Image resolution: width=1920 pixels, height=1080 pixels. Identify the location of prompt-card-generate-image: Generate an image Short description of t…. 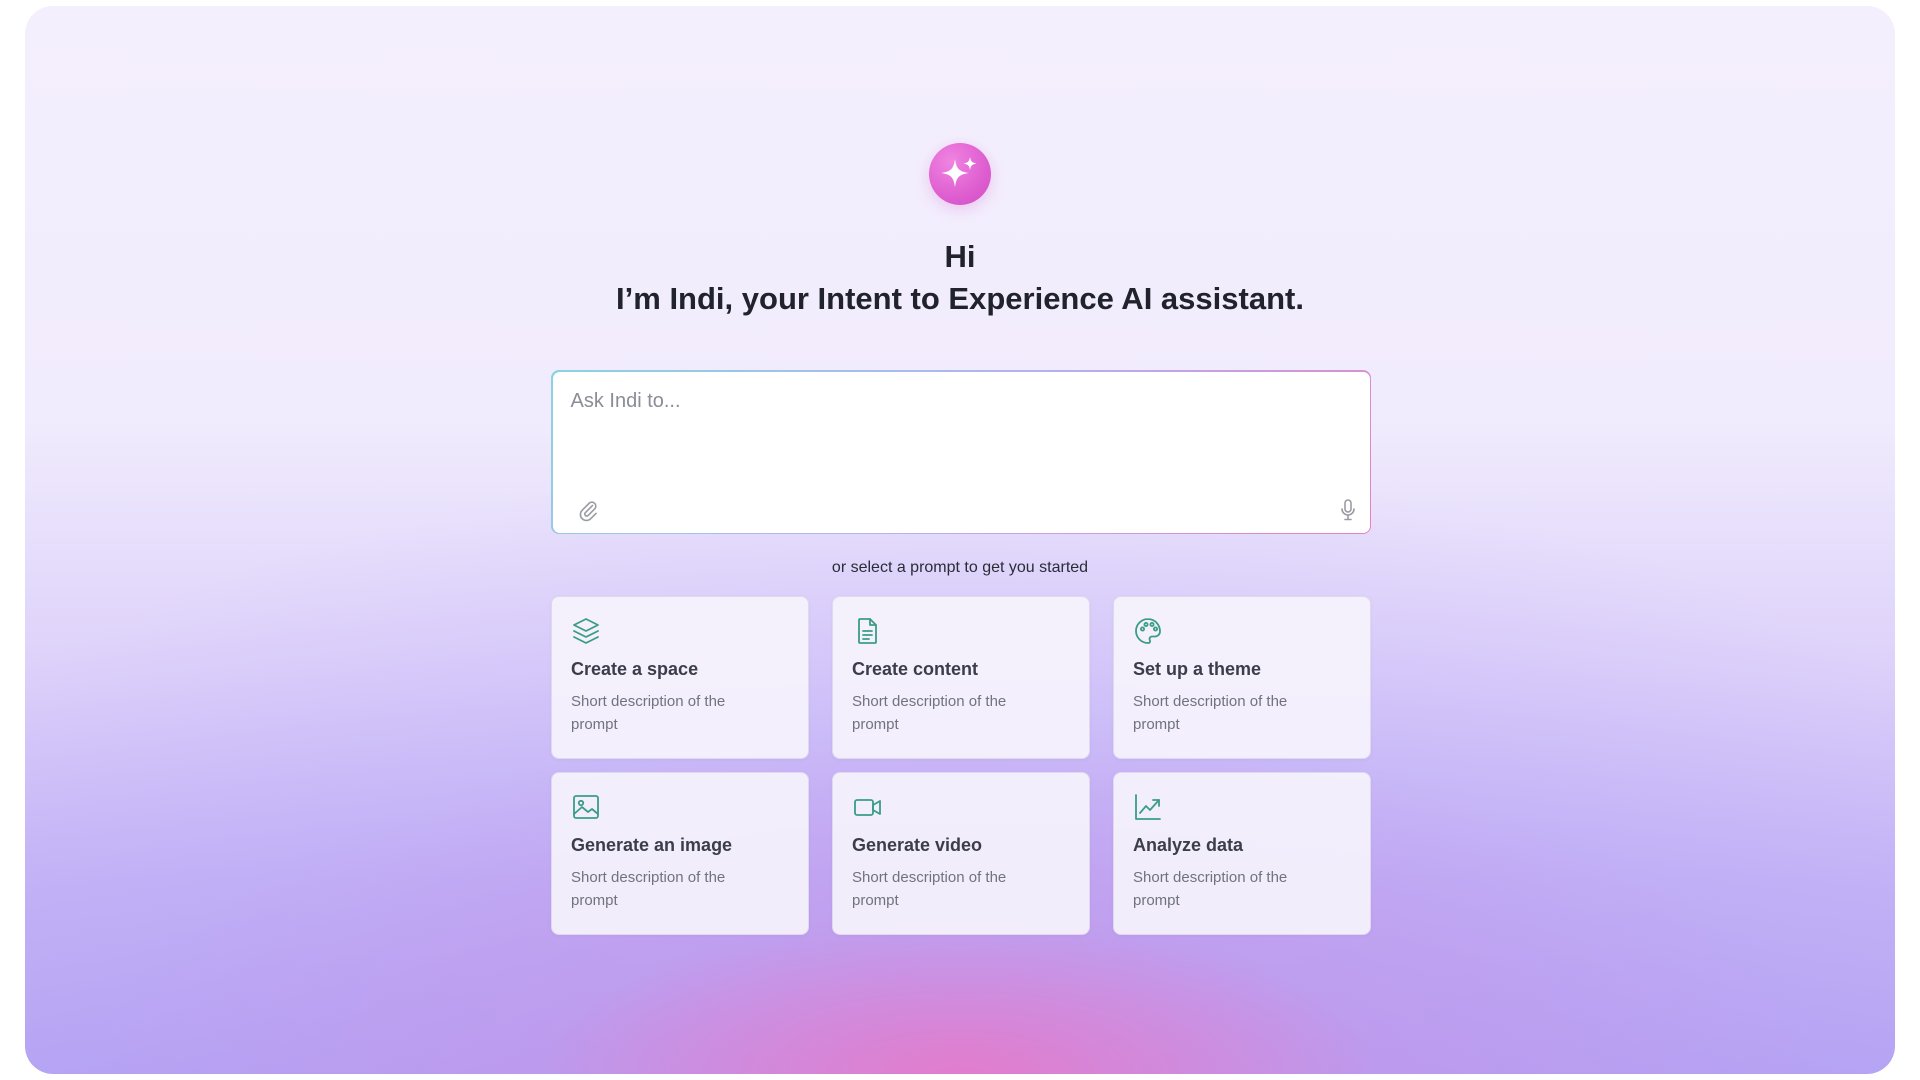
(680, 853).